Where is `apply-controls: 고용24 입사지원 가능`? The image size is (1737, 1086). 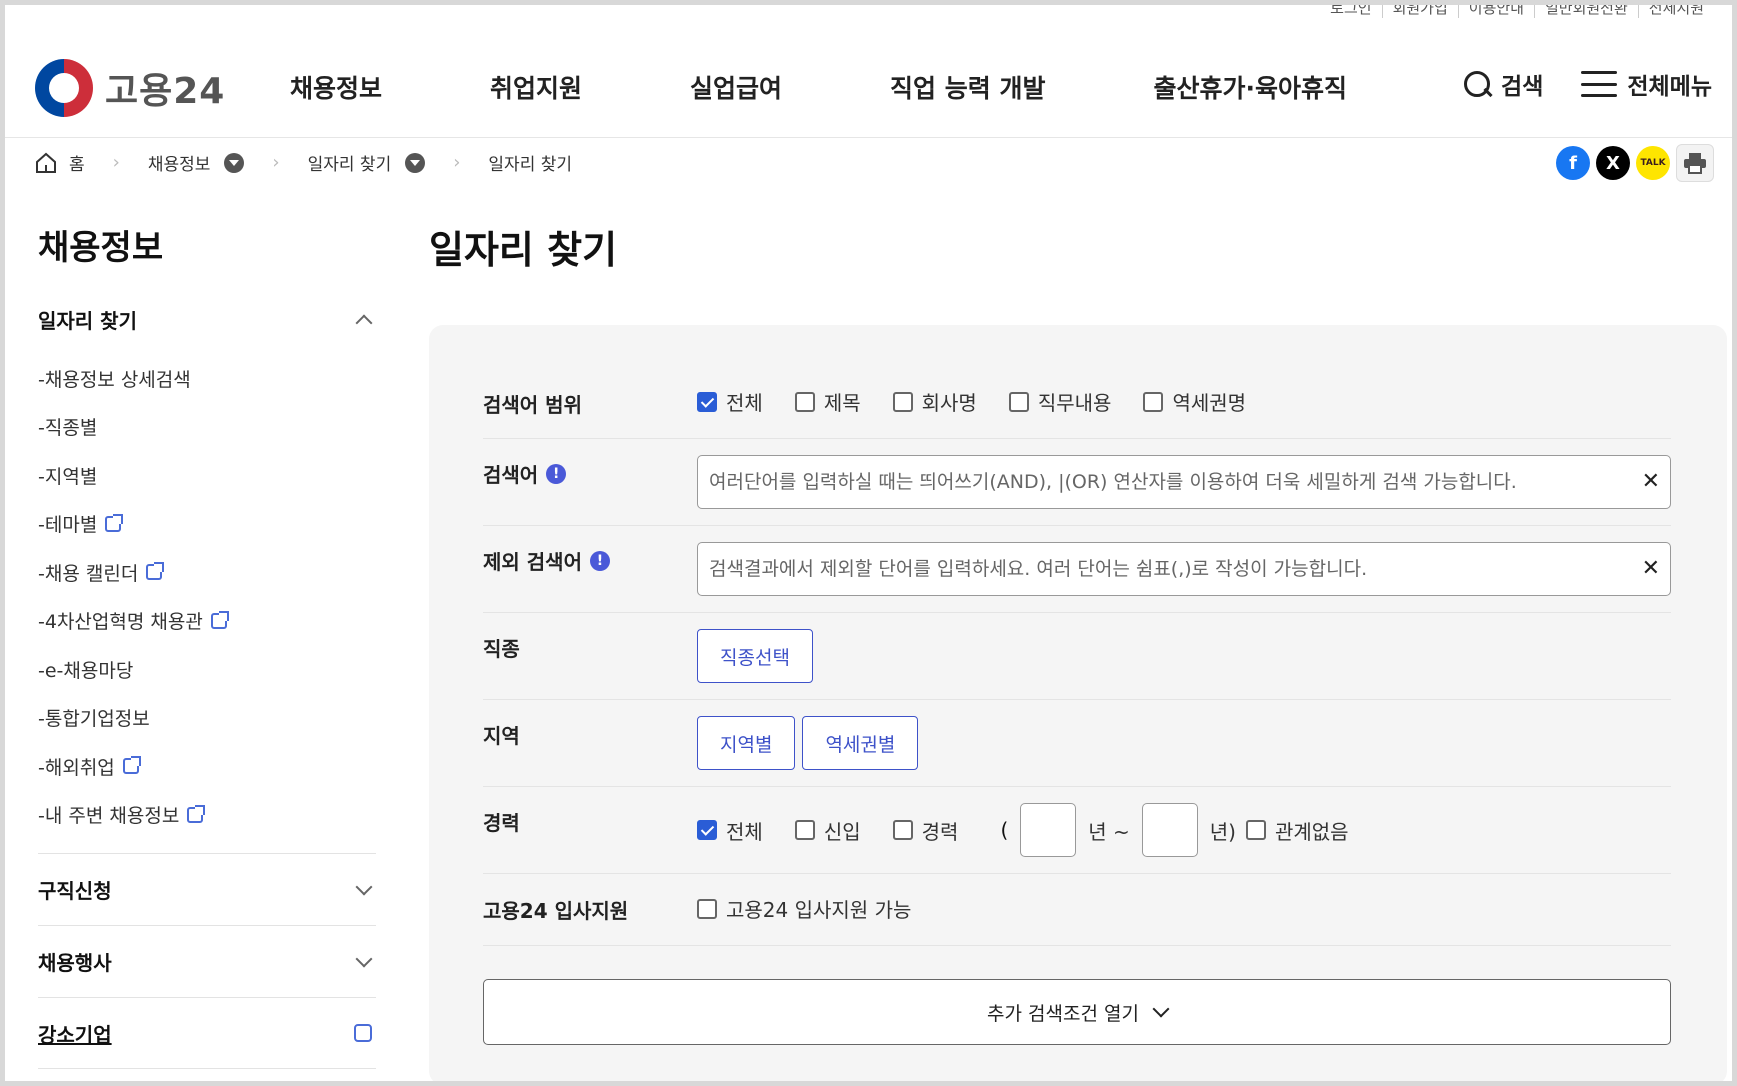
apply-controls: 고용24 입사지원 가능 is located at coordinates (820, 908).